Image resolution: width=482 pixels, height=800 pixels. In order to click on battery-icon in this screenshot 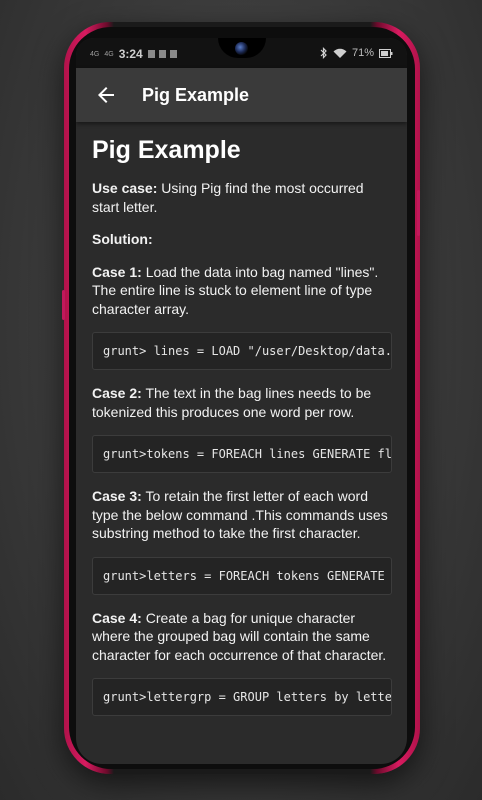, I will do `click(386, 53)`.